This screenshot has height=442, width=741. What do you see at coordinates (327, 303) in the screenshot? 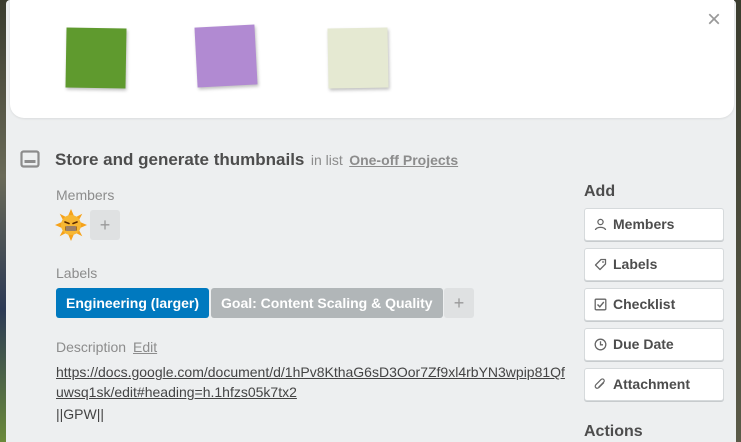
I see `label-goal-content-scaling: Goal: Content Scaling & Quality` at bounding box center [327, 303].